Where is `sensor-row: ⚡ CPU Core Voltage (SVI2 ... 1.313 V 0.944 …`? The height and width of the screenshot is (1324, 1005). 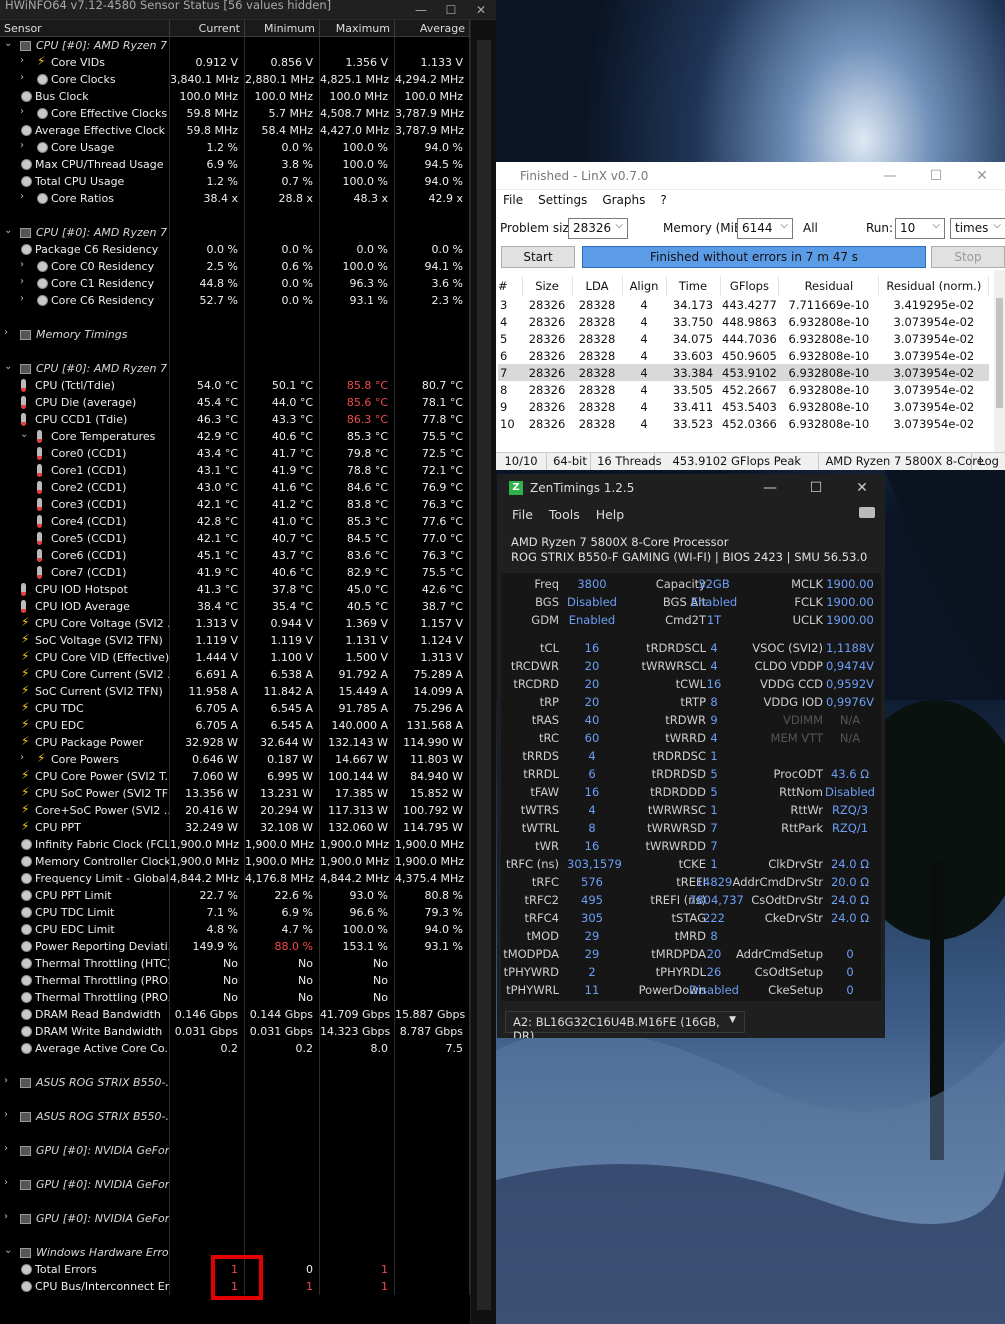 sensor-row: ⚡ CPU Core Voltage (SVI2 ... 1.313 V 0.944 … is located at coordinates (235, 623).